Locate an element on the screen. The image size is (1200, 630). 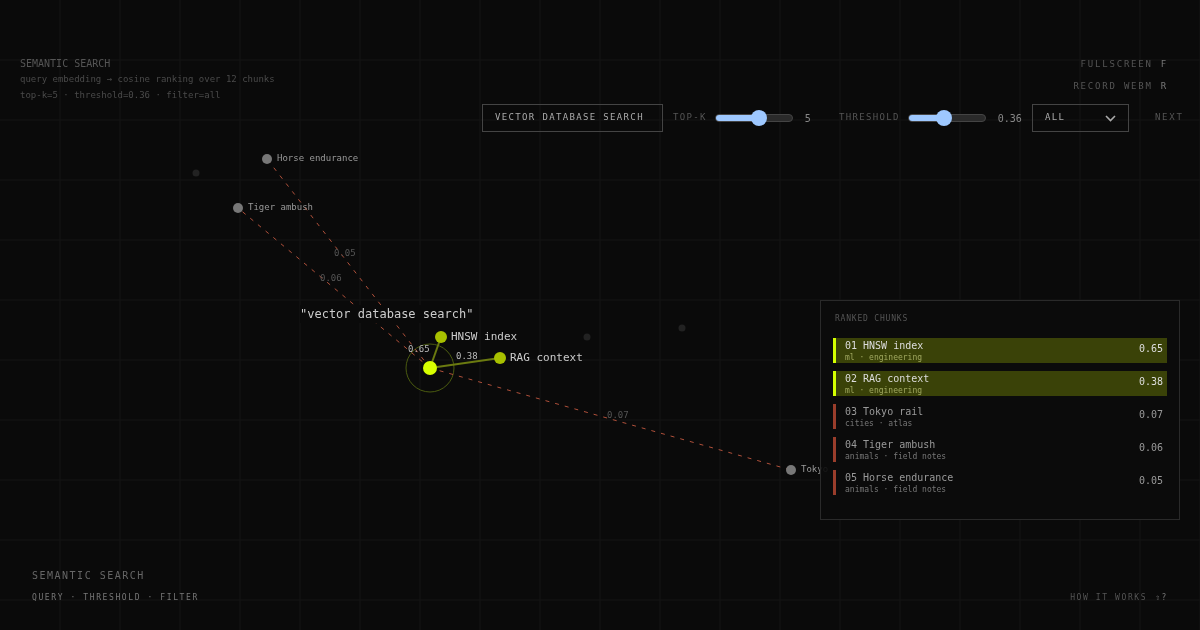
chunk-name: 02 RAG context is located at coordinates (888, 379).